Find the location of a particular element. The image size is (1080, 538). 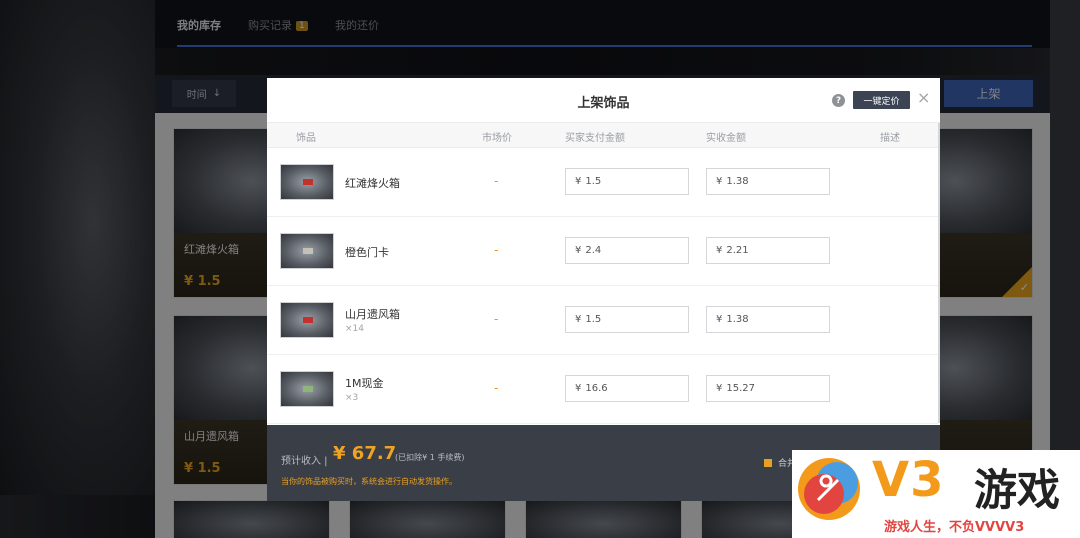

column-header-buyer-pays: 买家支付金额 is located at coordinates (595, 138).